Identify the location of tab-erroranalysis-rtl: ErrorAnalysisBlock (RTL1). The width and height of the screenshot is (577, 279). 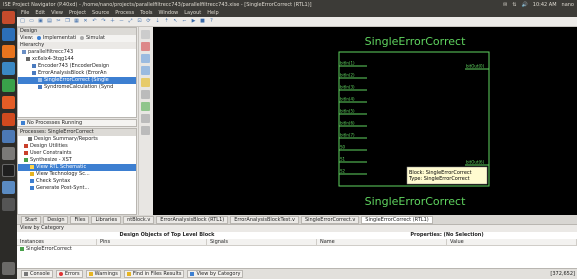
(192, 219).